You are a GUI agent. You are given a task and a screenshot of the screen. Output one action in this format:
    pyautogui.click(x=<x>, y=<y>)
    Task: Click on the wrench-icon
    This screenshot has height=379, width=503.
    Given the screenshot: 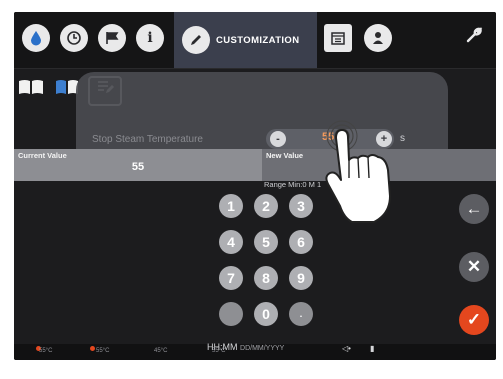 What is the action you would take?
    pyautogui.click(x=474, y=38)
    